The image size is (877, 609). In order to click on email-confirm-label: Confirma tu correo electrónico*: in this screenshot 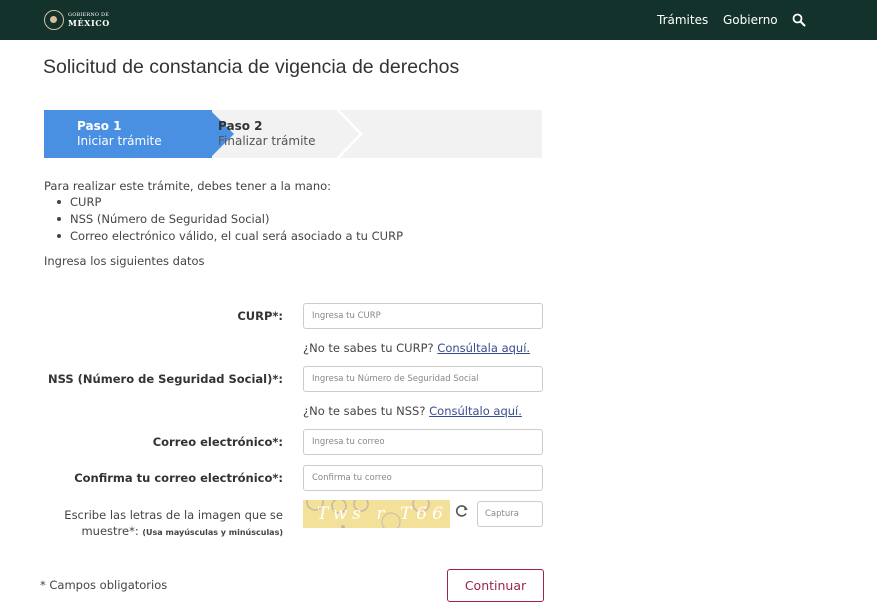, I will do `click(178, 478)`.